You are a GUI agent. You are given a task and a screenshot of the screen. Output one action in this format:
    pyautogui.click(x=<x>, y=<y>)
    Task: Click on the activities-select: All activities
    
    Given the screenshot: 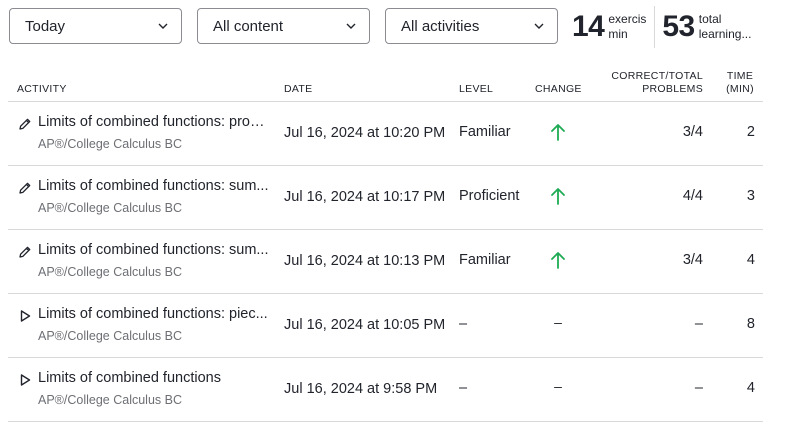 What is the action you would take?
    pyautogui.click(x=471, y=26)
    